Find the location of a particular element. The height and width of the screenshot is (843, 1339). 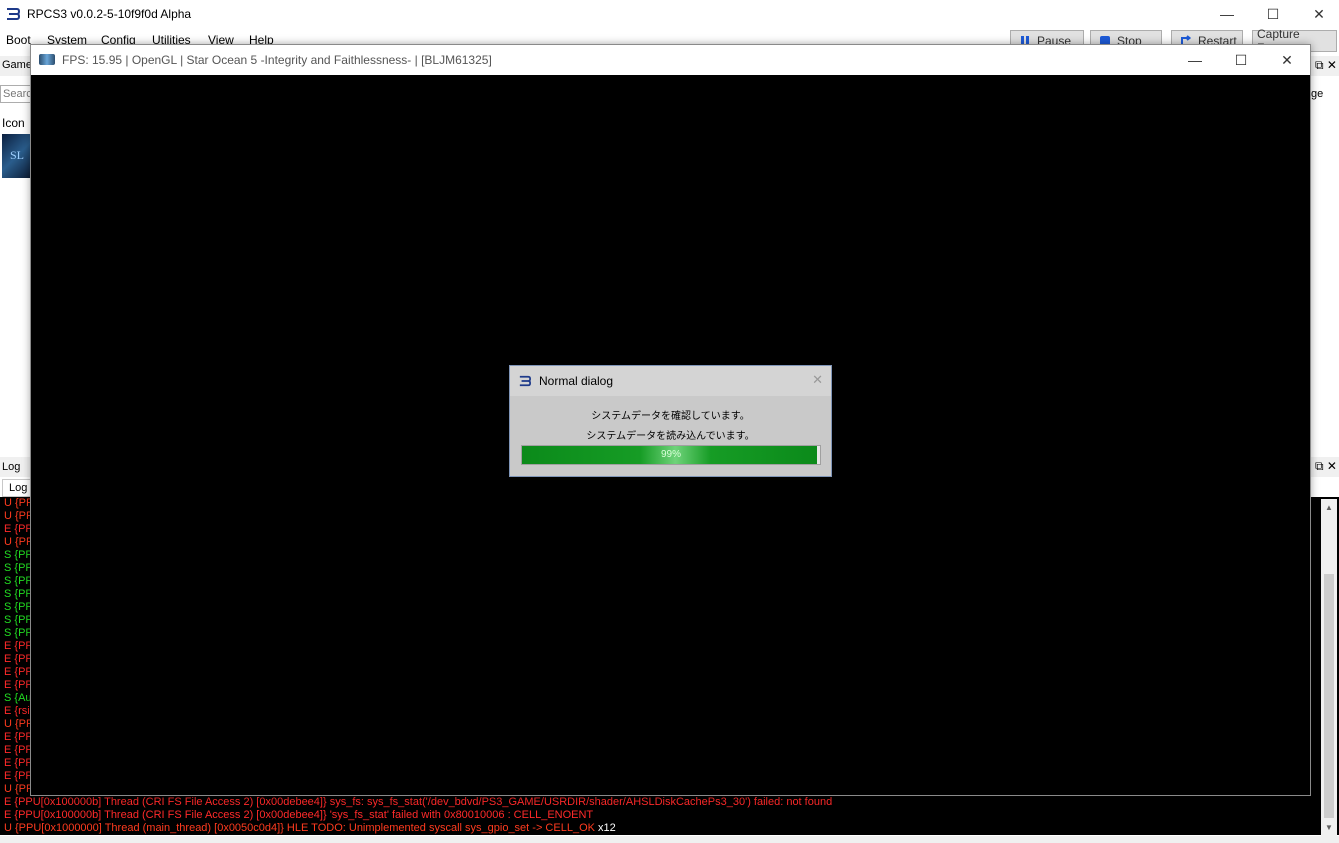

minimize-button: — is located at coordinates (1227, 14).